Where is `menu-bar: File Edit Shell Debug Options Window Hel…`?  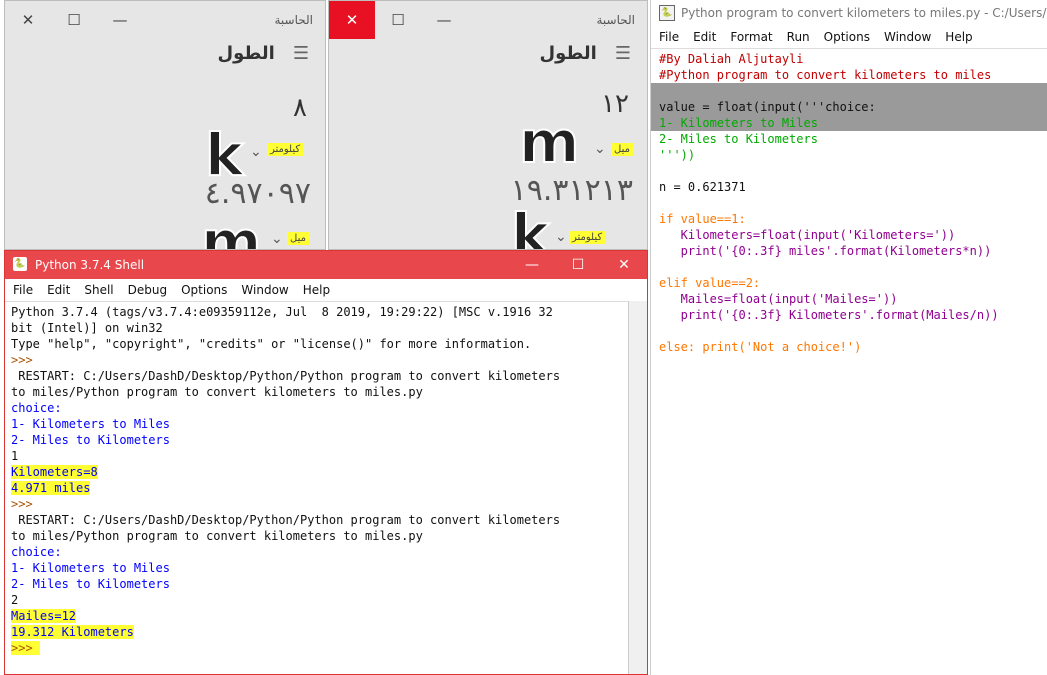 menu-bar: File Edit Shell Debug Options Window Hel… is located at coordinates (326, 290).